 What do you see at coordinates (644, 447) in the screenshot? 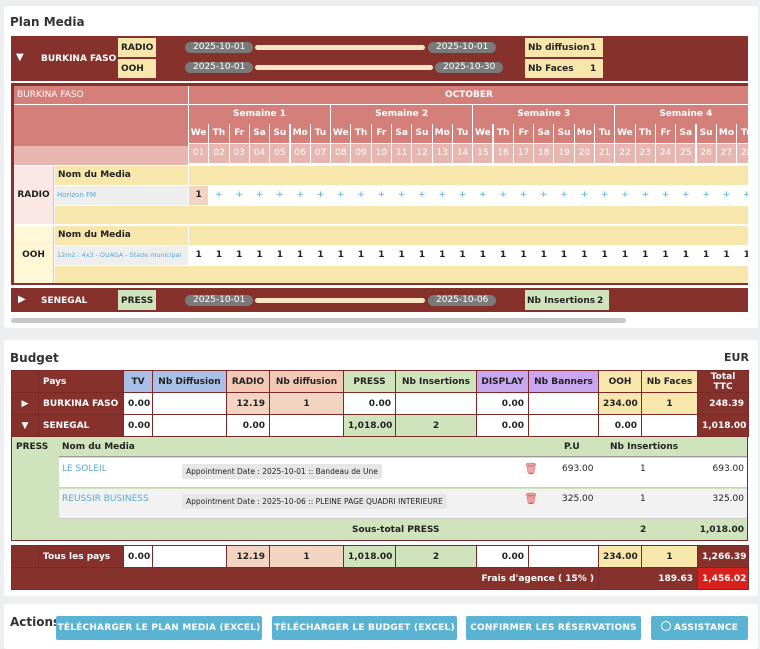
I see `press-col-ins: Nb Insertions` at bounding box center [644, 447].